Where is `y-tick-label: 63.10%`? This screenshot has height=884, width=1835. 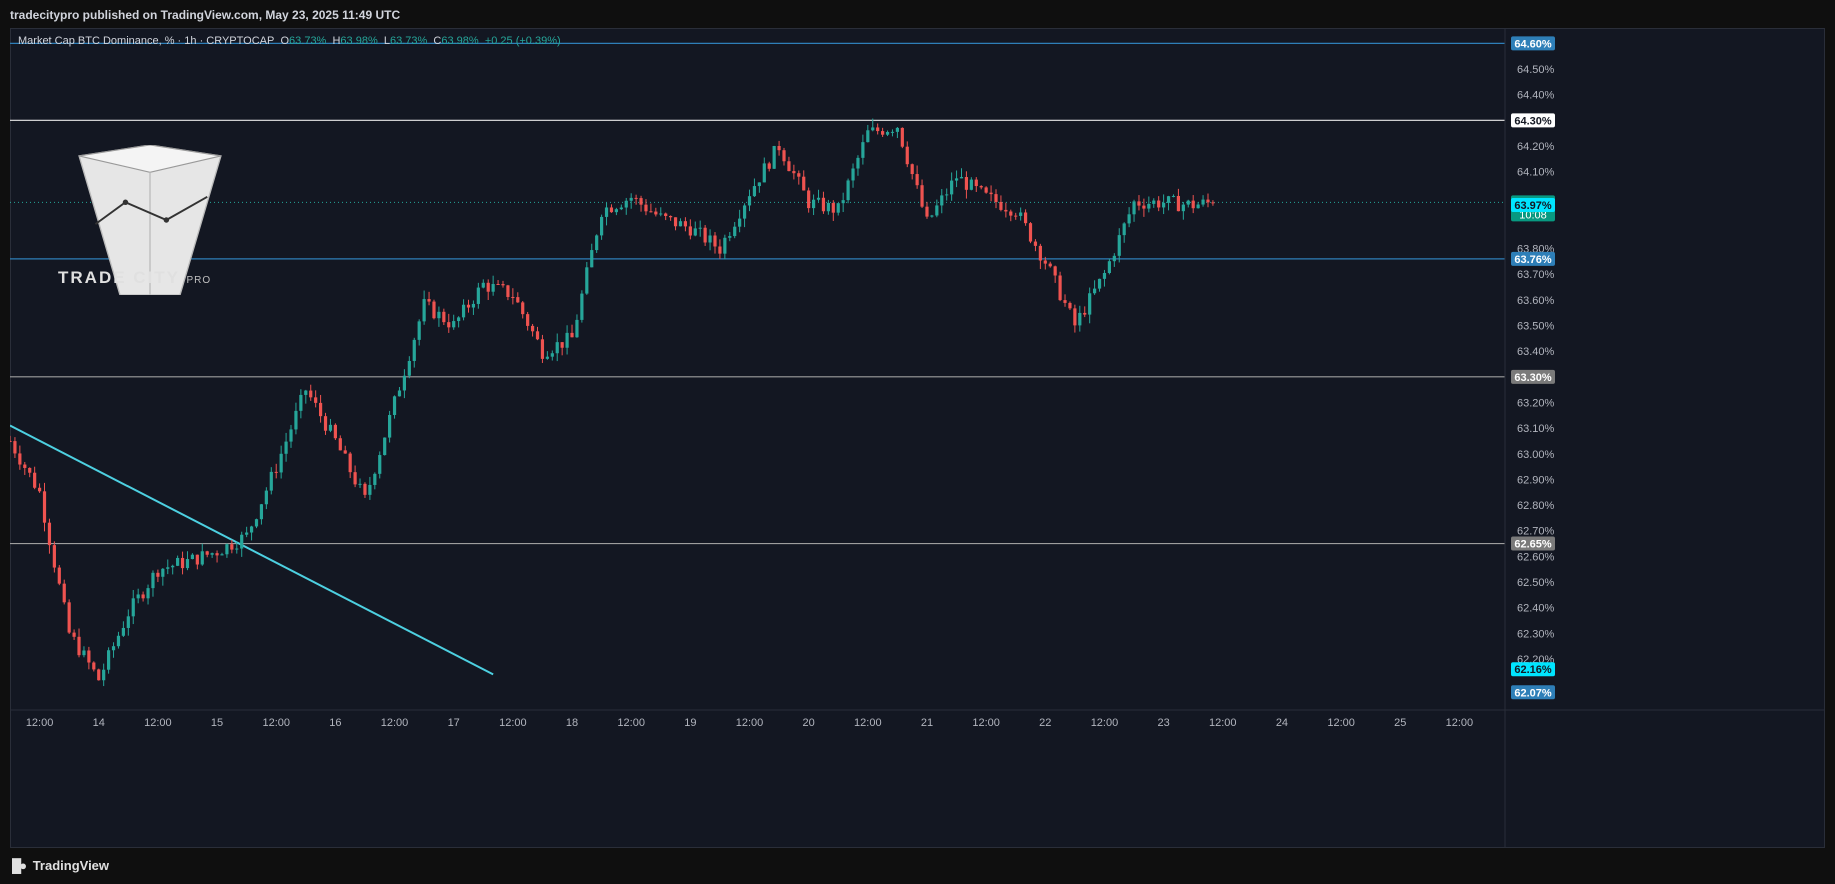 y-tick-label: 63.10% is located at coordinates (1536, 429).